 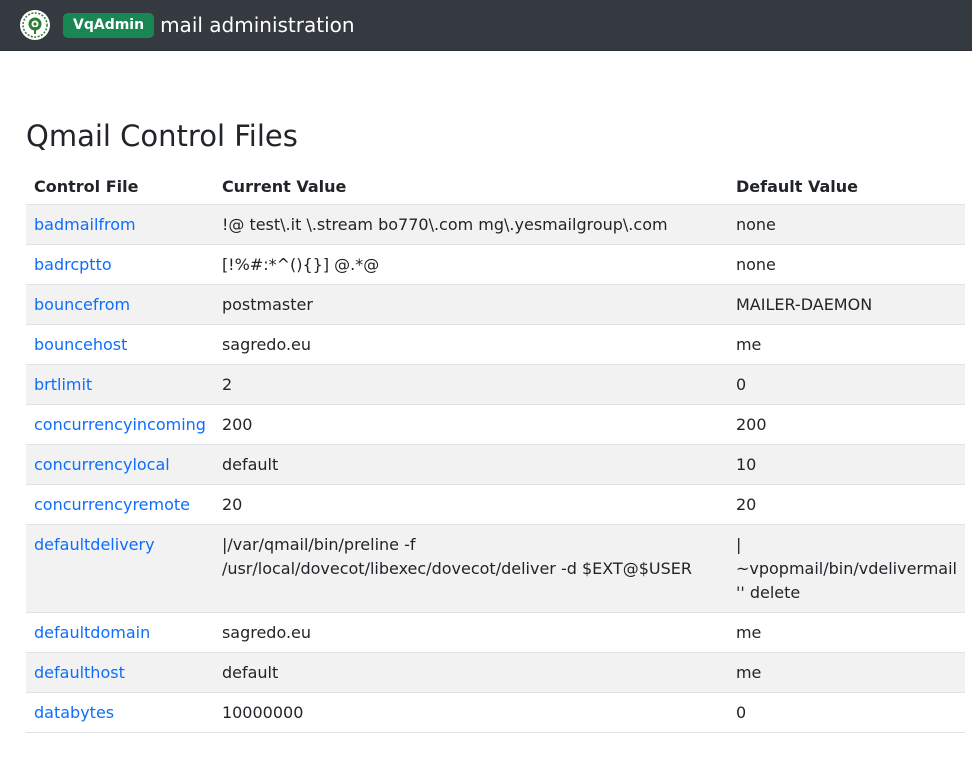 I want to click on control-file-link: concurrencyincoming, so click(x=120, y=424).